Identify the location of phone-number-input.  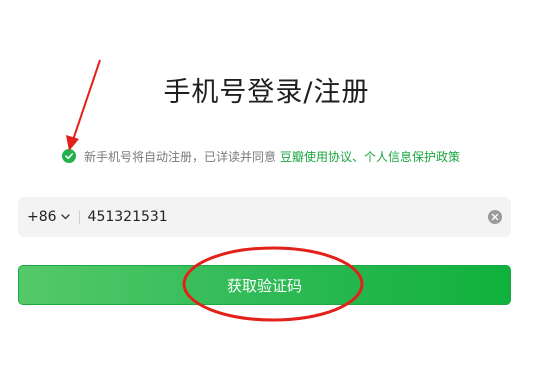
(287, 217).